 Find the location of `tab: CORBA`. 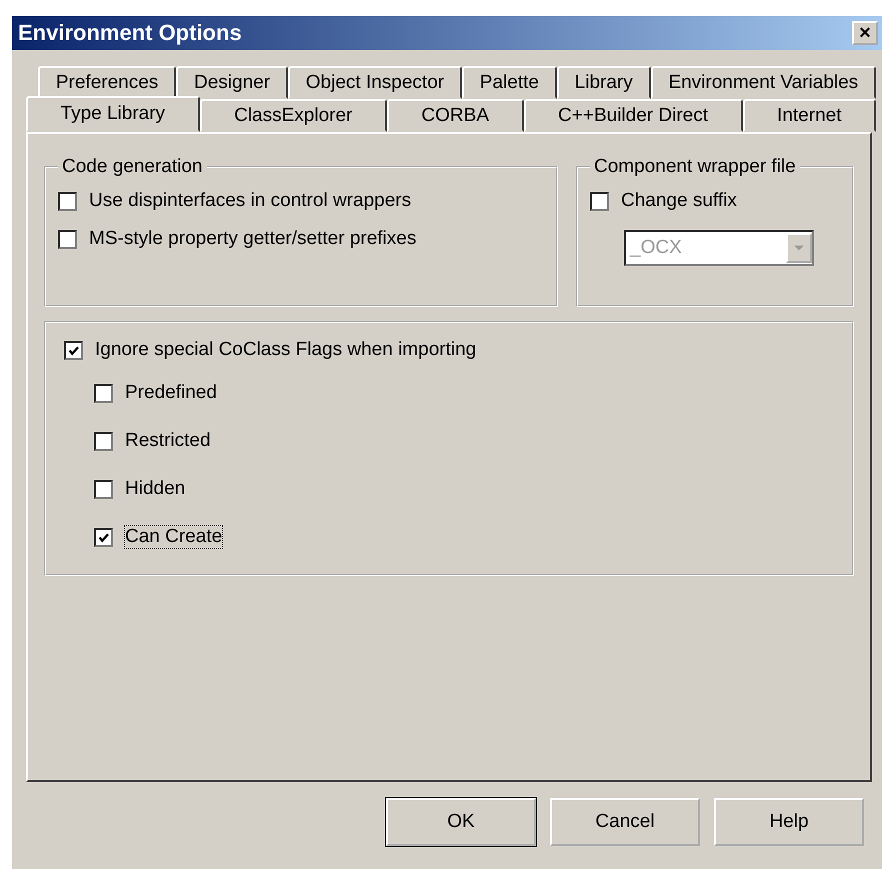

tab: CORBA is located at coordinates (455, 115).